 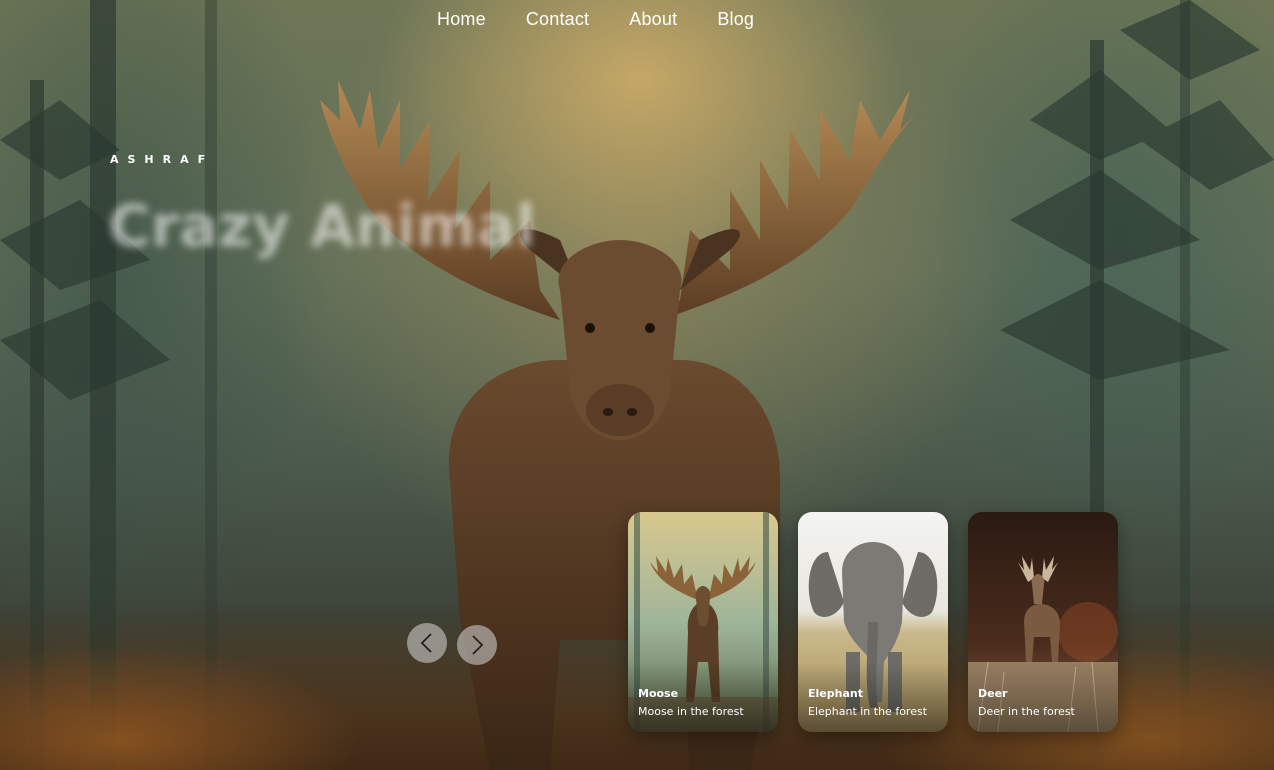 What do you see at coordinates (993, 693) in the screenshot?
I see `card-title: Deer` at bounding box center [993, 693].